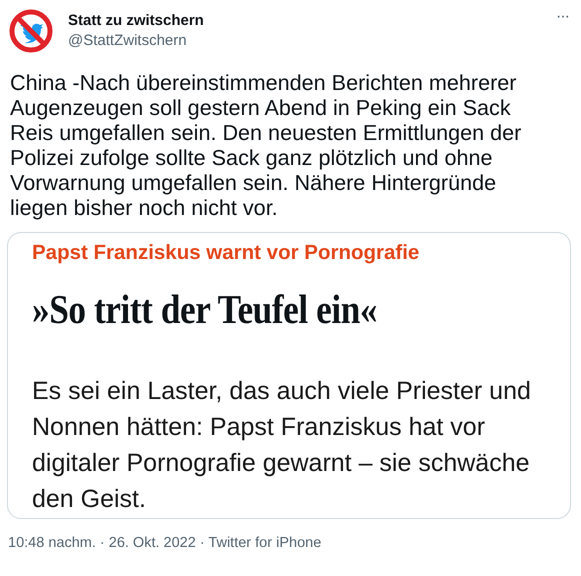 Image resolution: width=581 pixels, height=576 pixels. What do you see at coordinates (205, 309) in the screenshot?
I see `article-headline: »So tritt der Teufel ein«` at bounding box center [205, 309].